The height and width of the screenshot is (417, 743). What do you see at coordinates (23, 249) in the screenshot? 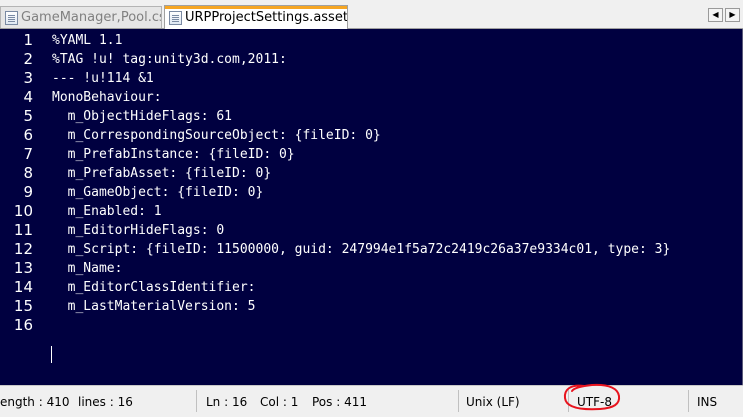
I see `line-number: 12` at bounding box center [23, 249].